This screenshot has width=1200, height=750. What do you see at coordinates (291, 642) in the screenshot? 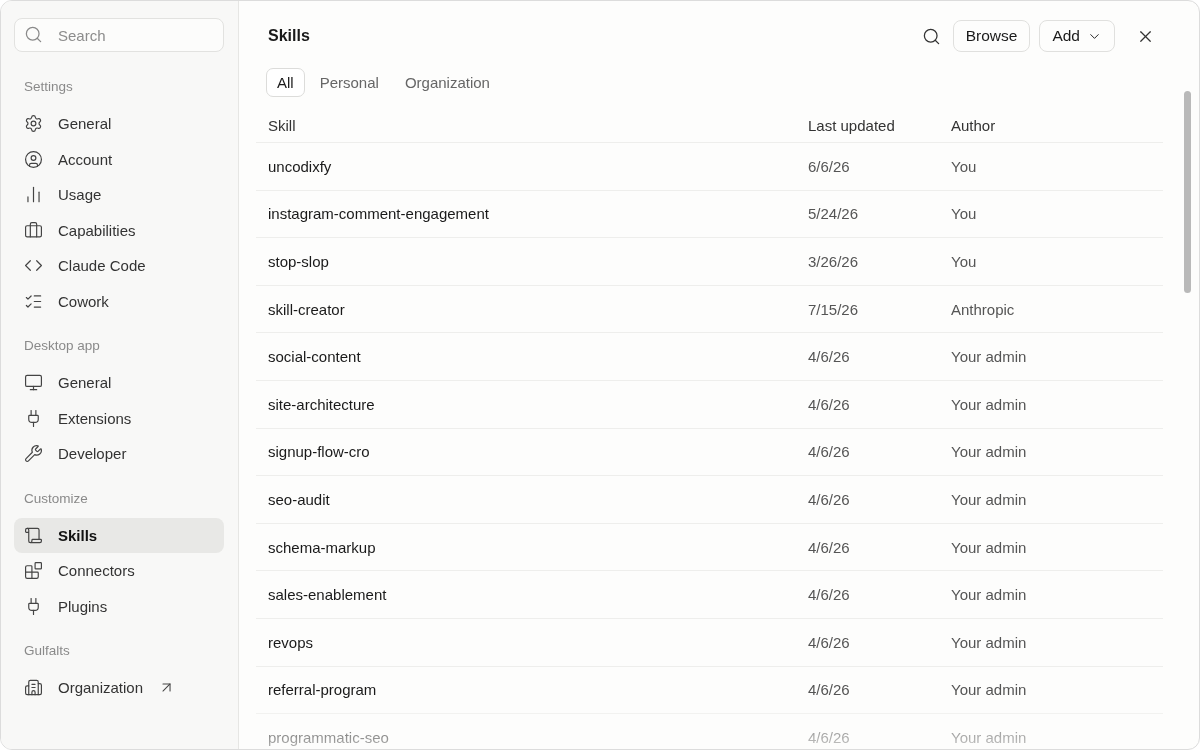
I see `skill-name: revops` at bounding box center [291, 642].